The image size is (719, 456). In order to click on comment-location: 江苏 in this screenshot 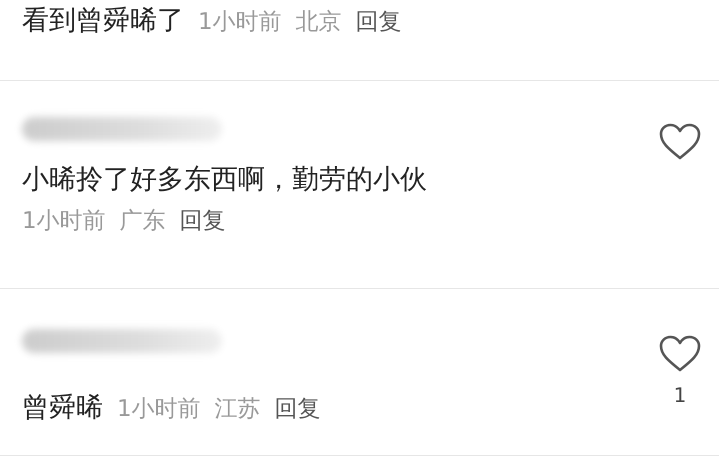, I will do `click(237, 409)`.